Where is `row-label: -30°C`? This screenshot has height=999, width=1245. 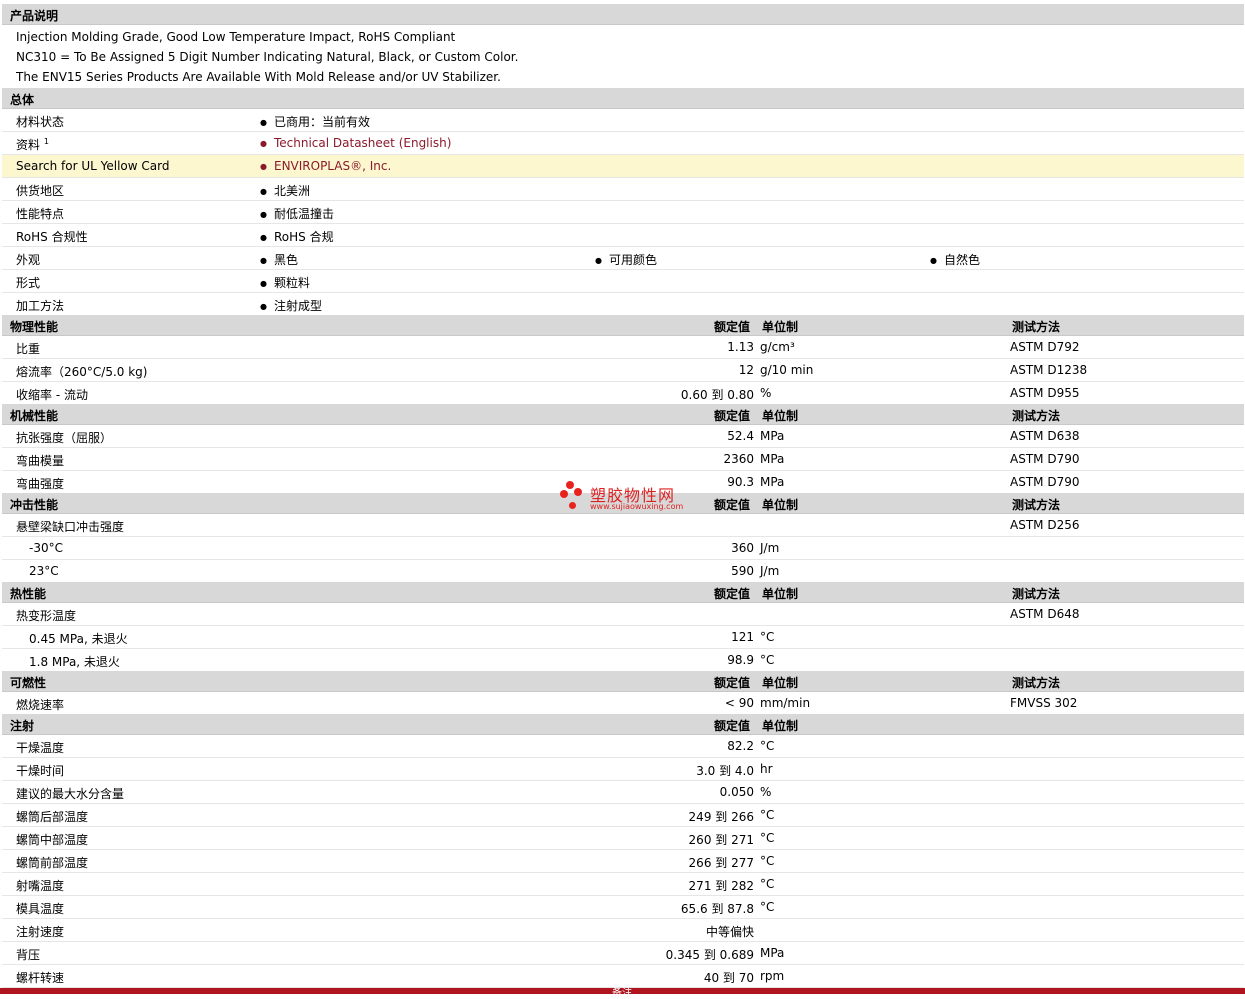
row-label: -30°C is located at coordinates (46, 548).